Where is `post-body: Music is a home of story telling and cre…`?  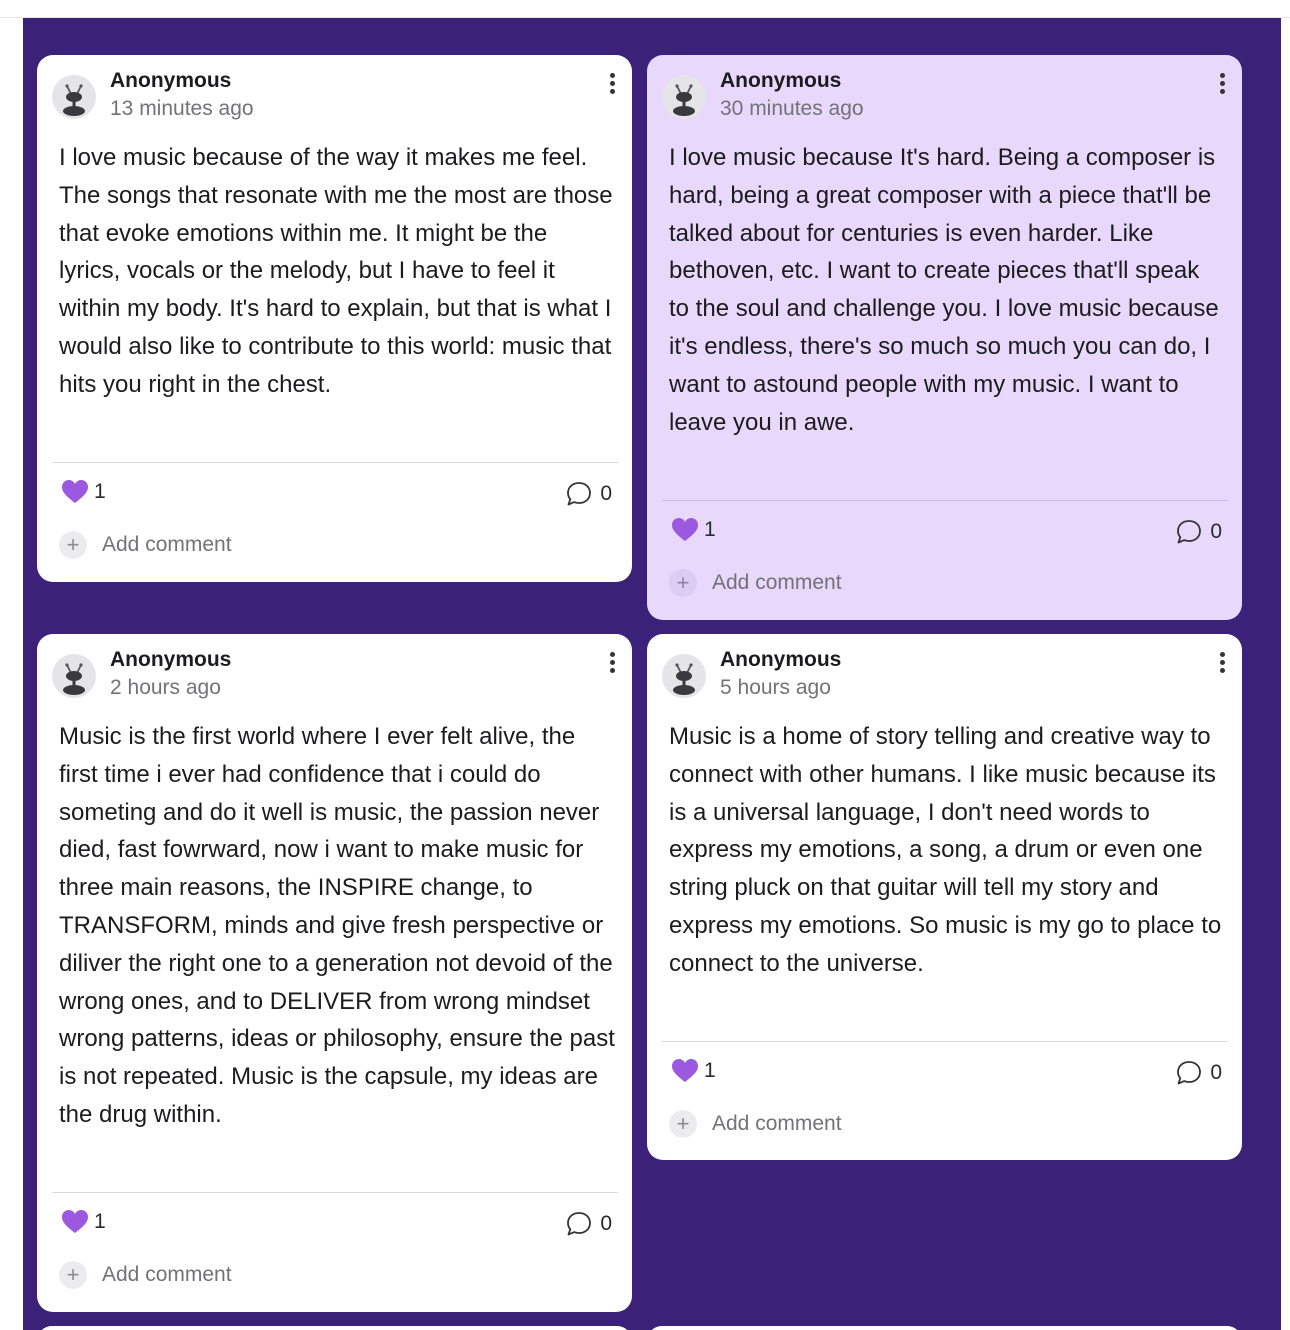 post-body: Music is a home of story telling and cre… is located at coordinates (945, 850).